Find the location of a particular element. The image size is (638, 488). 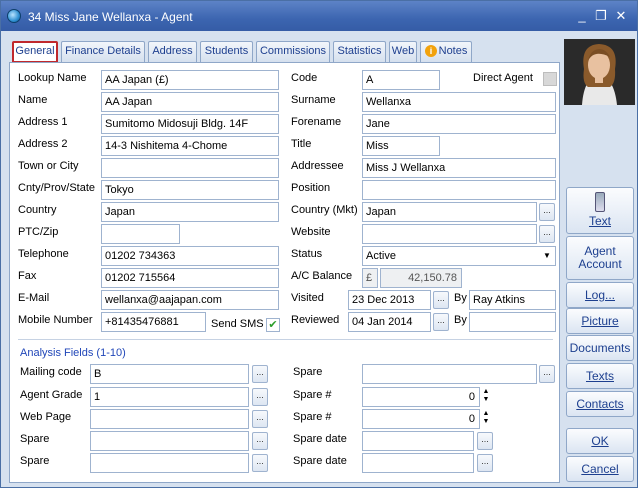

mobile-phone-icon is located at coordinates (600, 202).